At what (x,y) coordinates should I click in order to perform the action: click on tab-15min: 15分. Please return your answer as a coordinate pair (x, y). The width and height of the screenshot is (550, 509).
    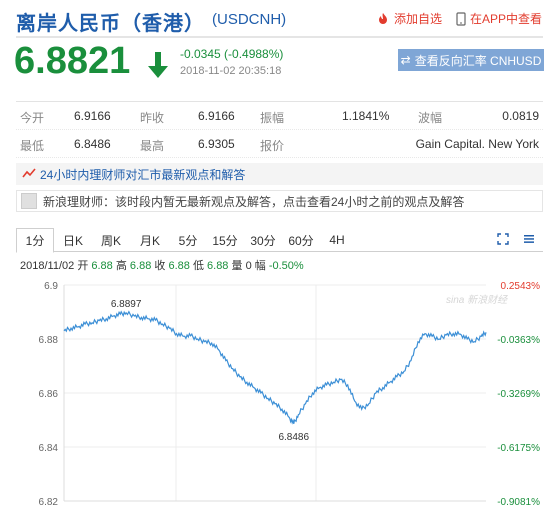
    Looking at the image, I should click on (225, 240).